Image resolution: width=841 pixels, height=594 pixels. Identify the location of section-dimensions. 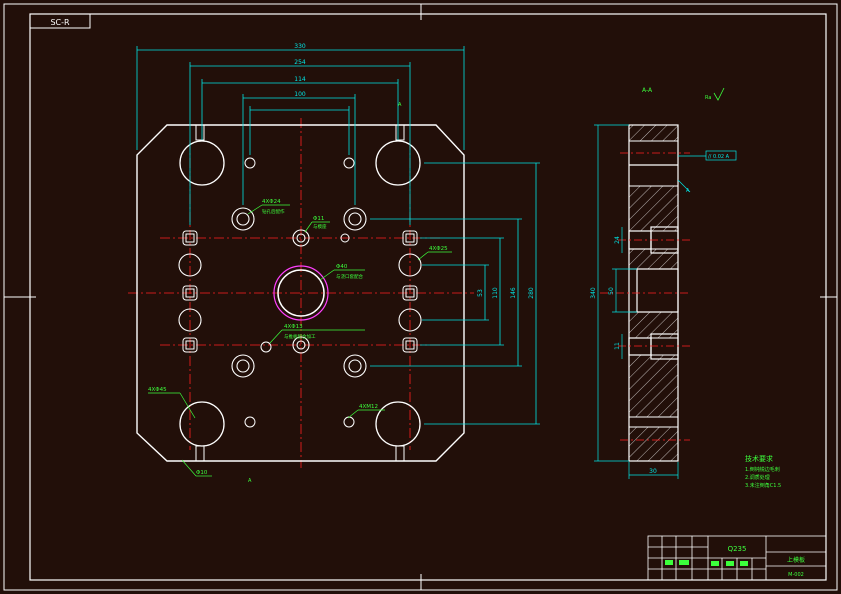
(665, 301).